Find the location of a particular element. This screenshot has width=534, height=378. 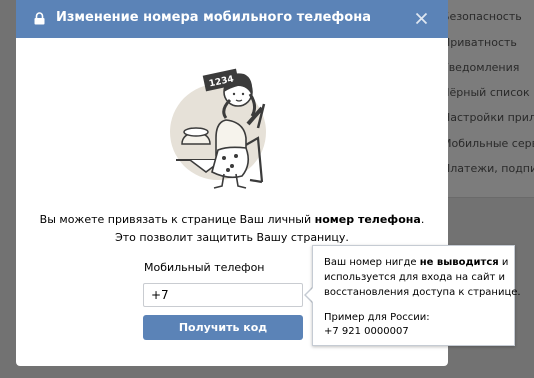

modal-header: Изменение номера мобильного телефона is located at coordinates (232, 19).